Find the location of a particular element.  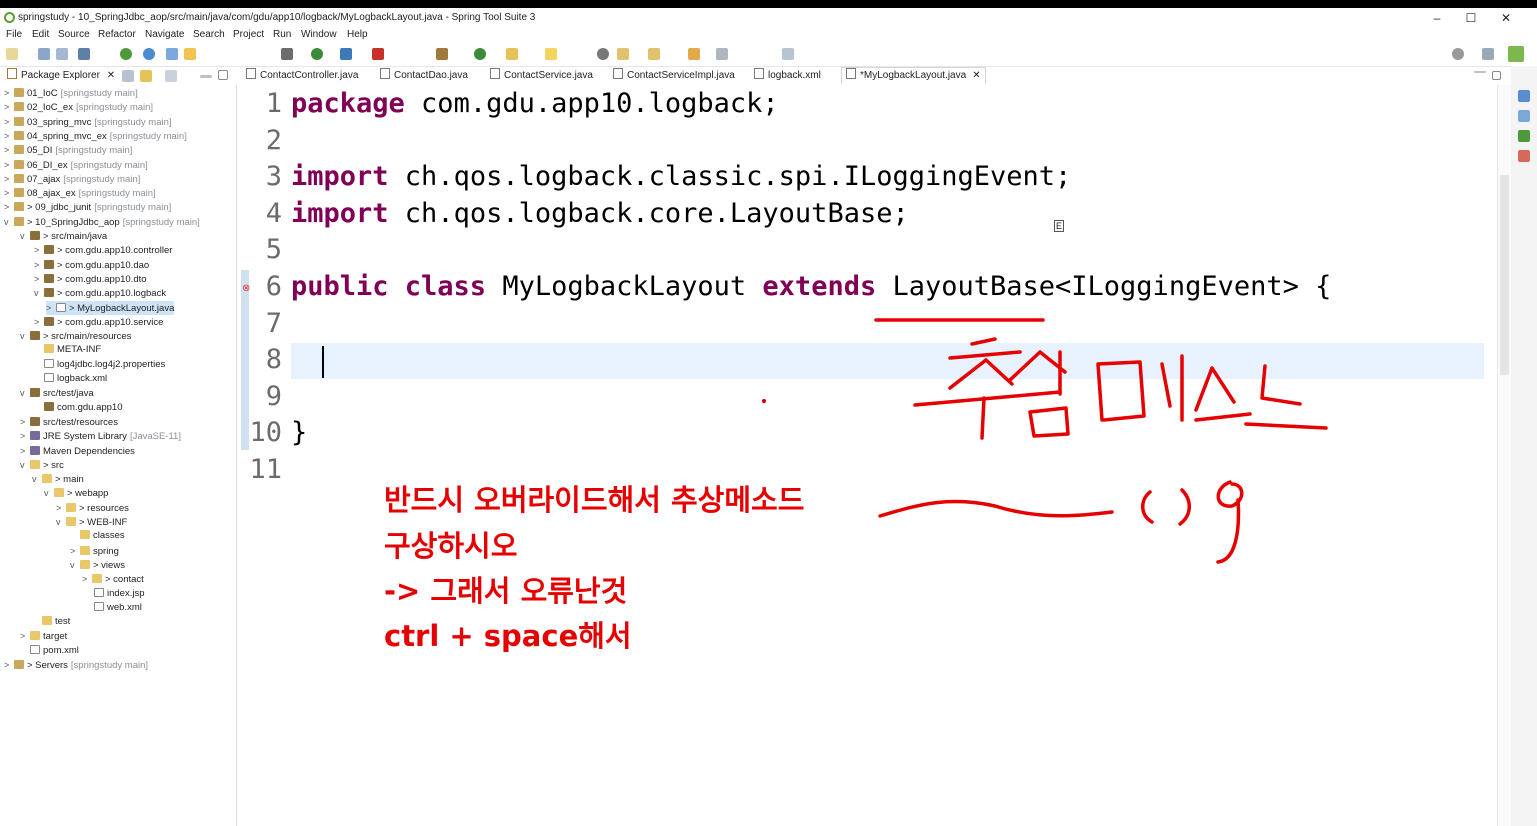

annotation-note-2: 구상하시오 is located at coordinates (451, 546).